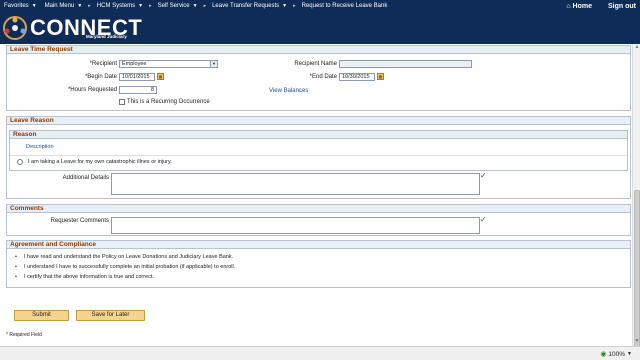 This screenshot has height=360, width=640. I want to click on save-for-later-button: Save for Later, so click(110, 315).